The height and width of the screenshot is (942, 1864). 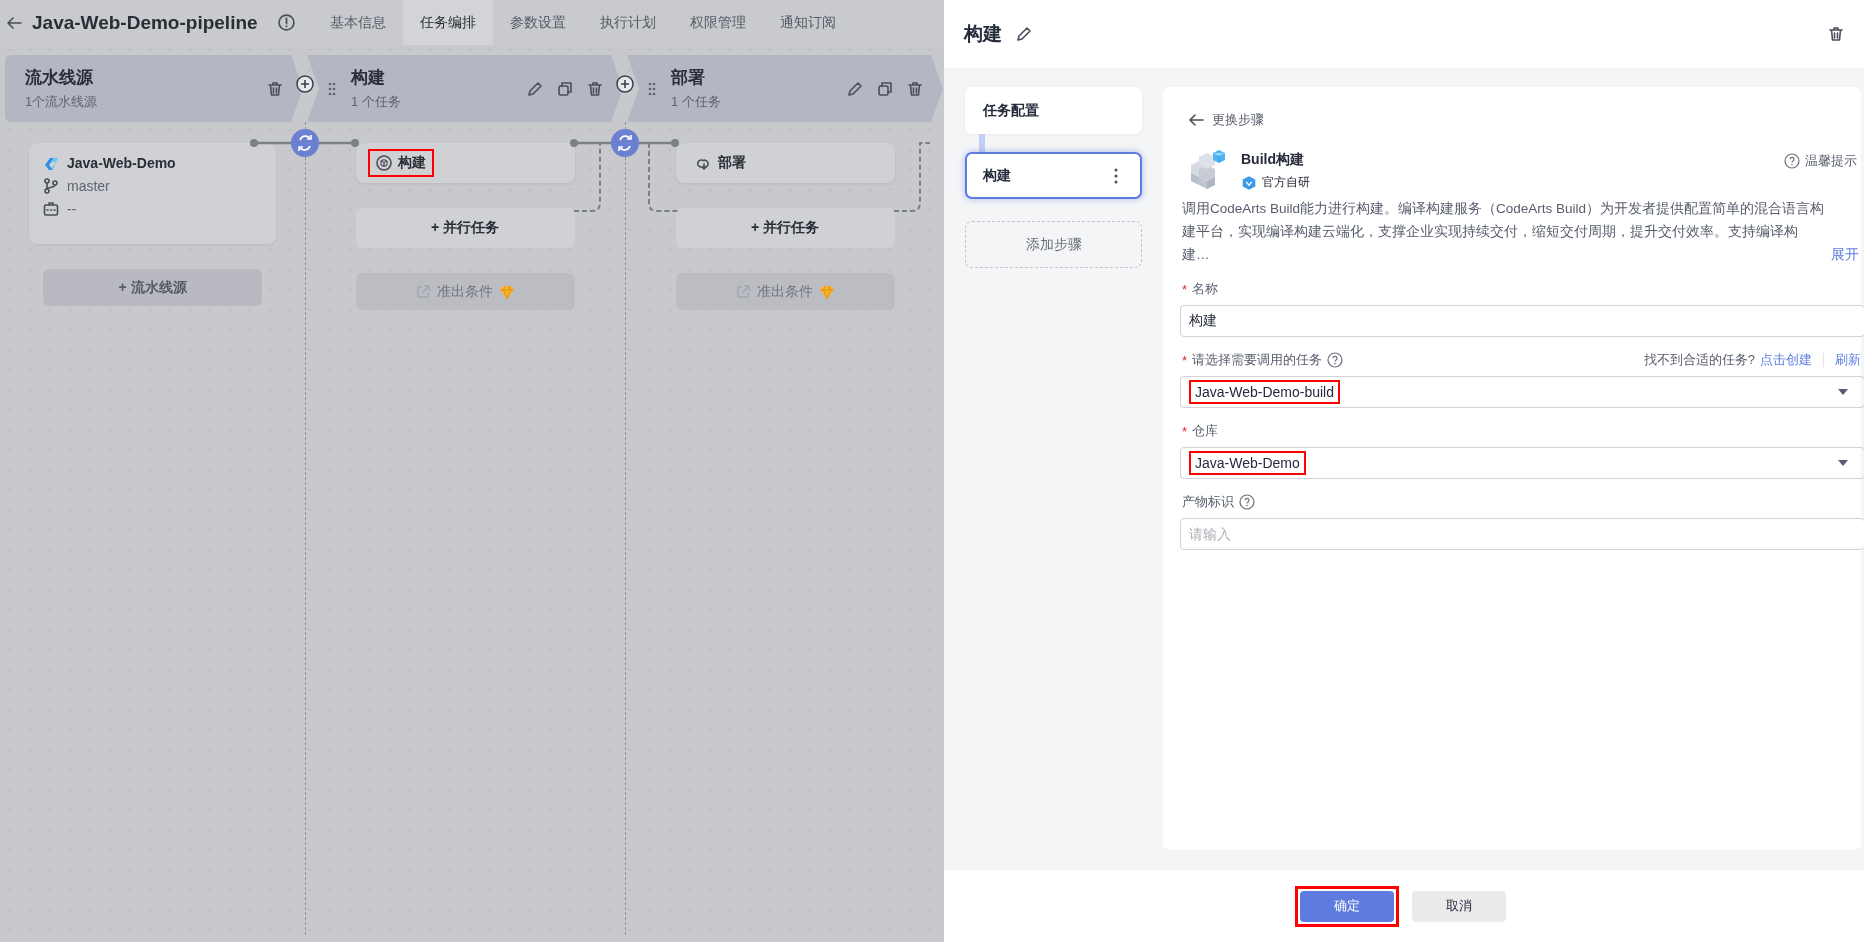 What do you see at coordinates (982, 143) in the screenshot?
I see `step-connector` at bounding box center [982, 143].